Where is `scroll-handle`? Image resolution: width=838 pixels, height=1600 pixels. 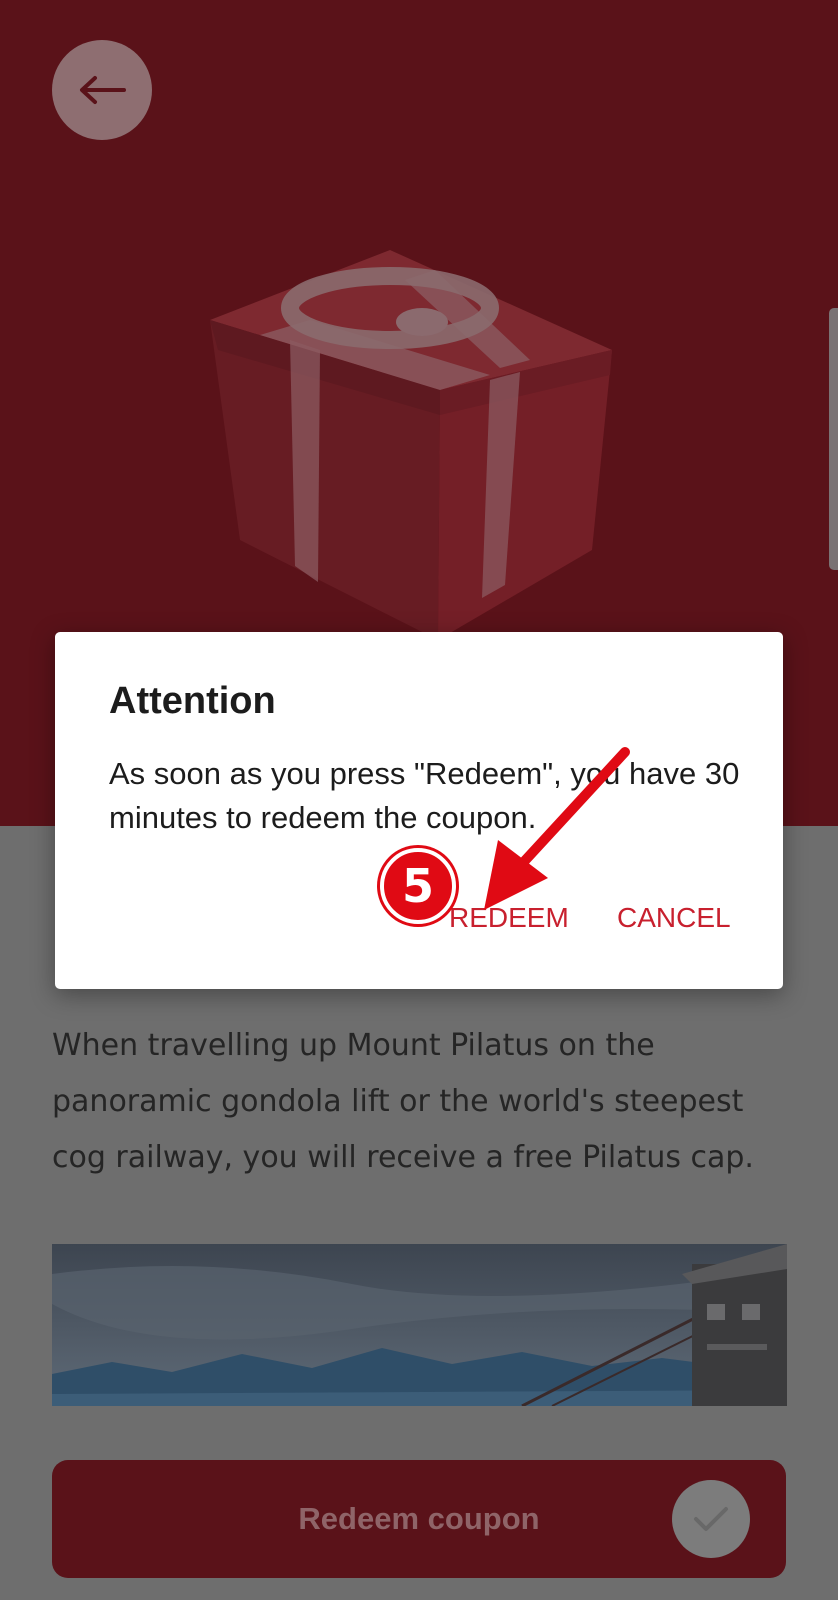 scroll-handle is located at coordinates (833, 439).